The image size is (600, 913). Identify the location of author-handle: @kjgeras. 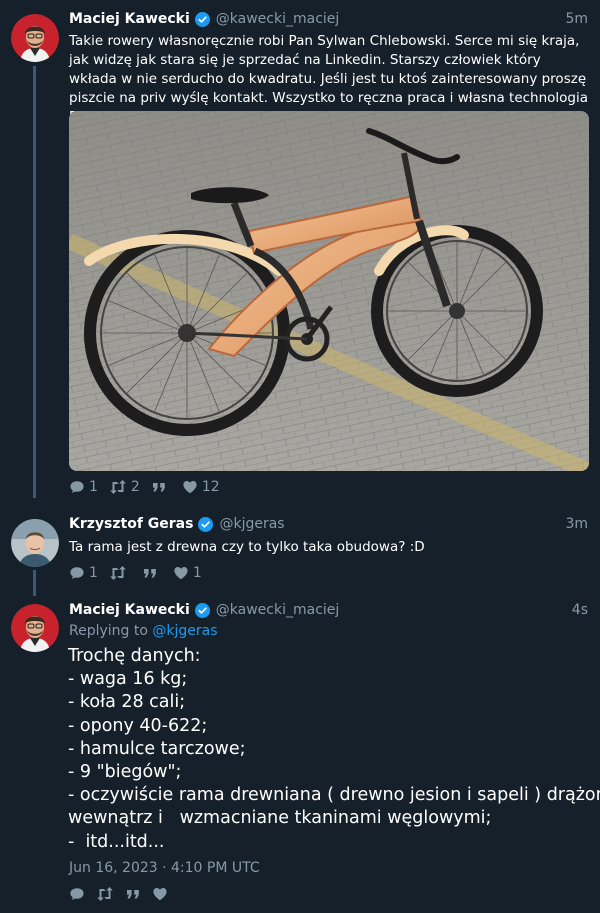
(251, 524).